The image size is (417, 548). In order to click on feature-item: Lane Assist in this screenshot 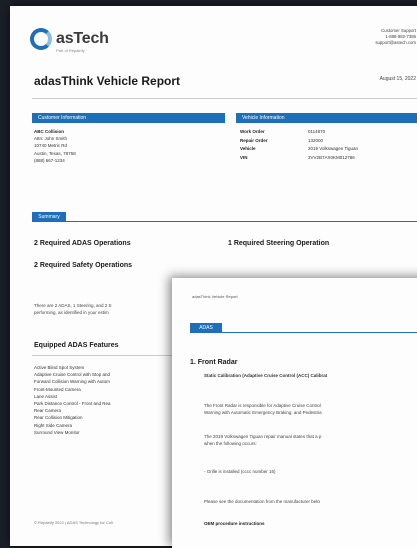, I will do `click(46, 396)`.